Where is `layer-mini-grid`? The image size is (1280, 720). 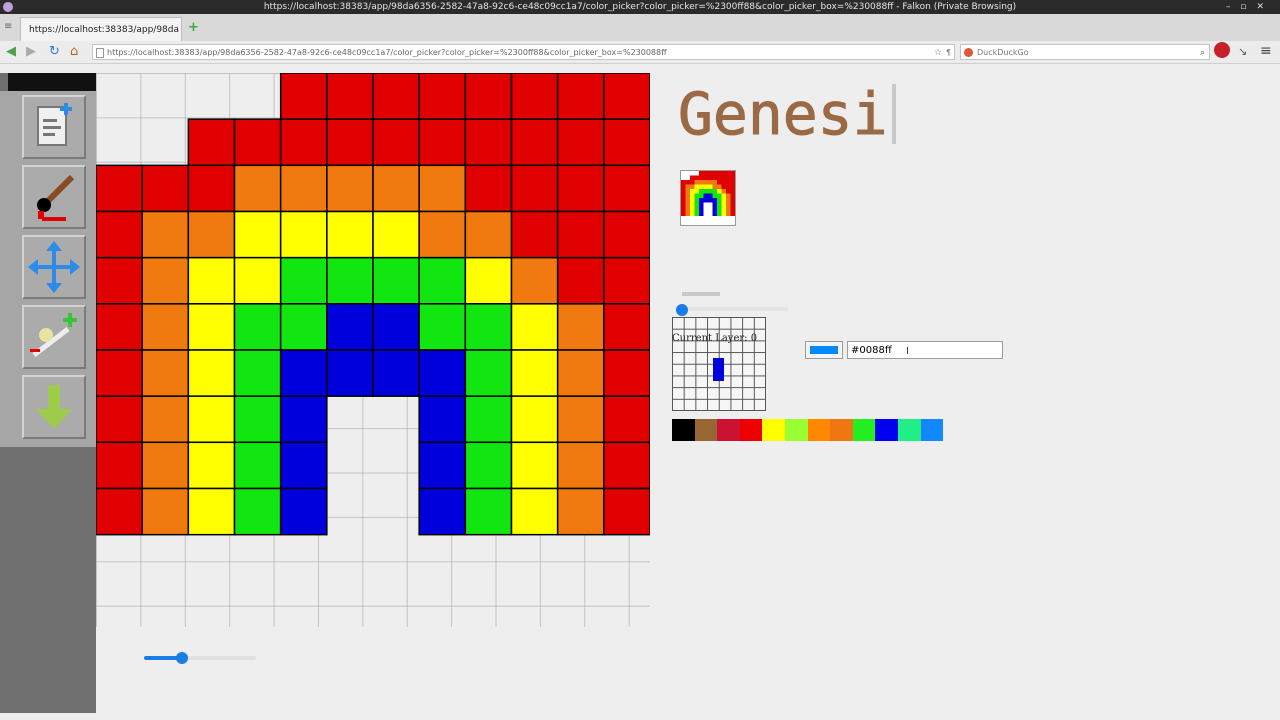
layer-mini-grid is located at coordinates (719, 364).